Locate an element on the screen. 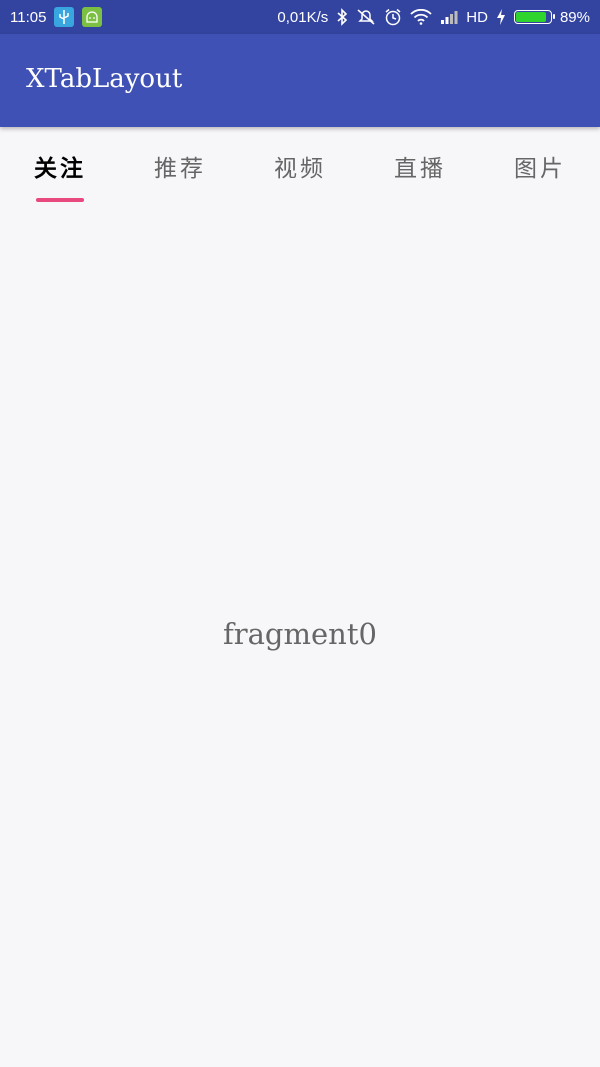  status-time: 11:05 is located at coordinates (28, 17).